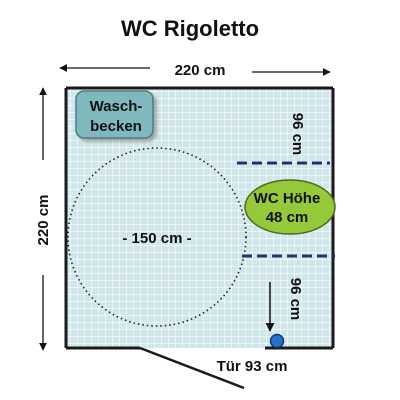 The height and width of the screenshot is (400, 400). What do you see at coordinates (277, 341) in the screenshot?
I see `grab-bar-marker` at bounding box center [277, 341].